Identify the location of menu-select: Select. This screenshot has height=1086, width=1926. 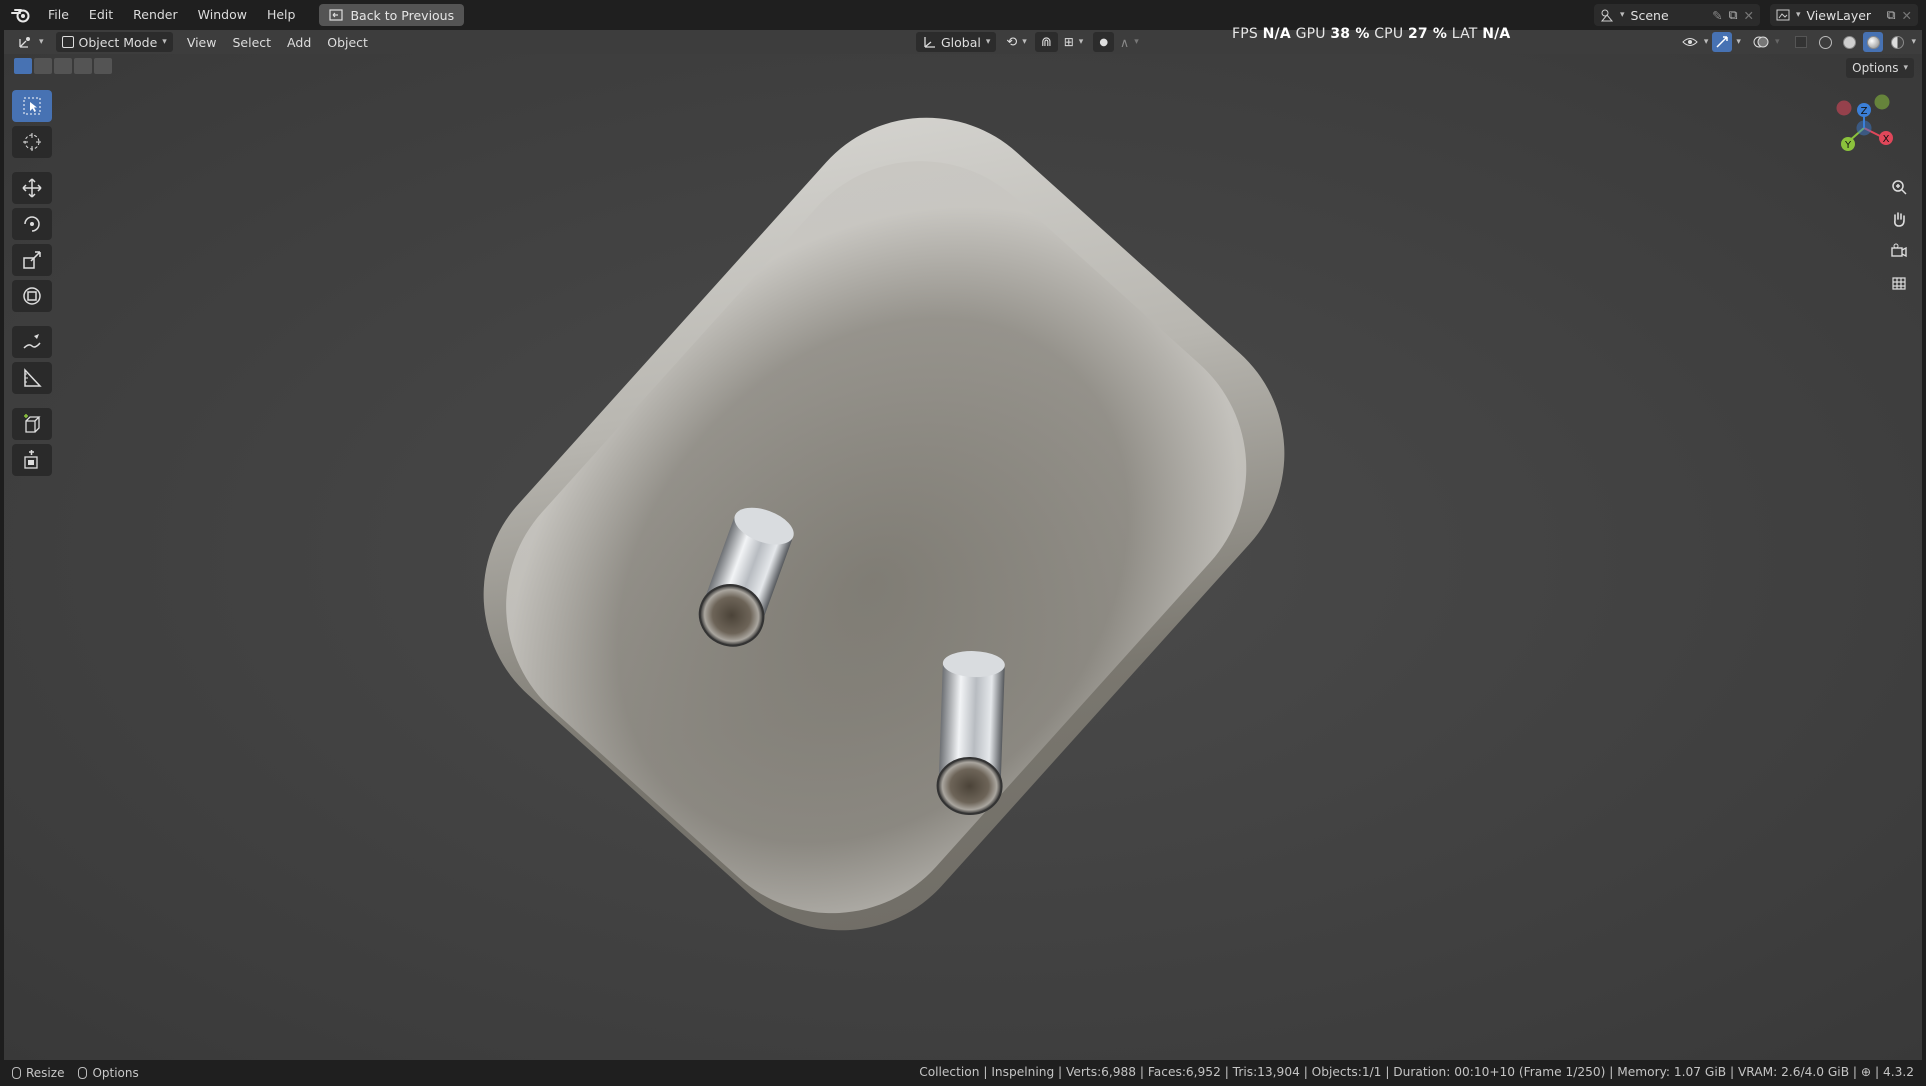
(251, 42).